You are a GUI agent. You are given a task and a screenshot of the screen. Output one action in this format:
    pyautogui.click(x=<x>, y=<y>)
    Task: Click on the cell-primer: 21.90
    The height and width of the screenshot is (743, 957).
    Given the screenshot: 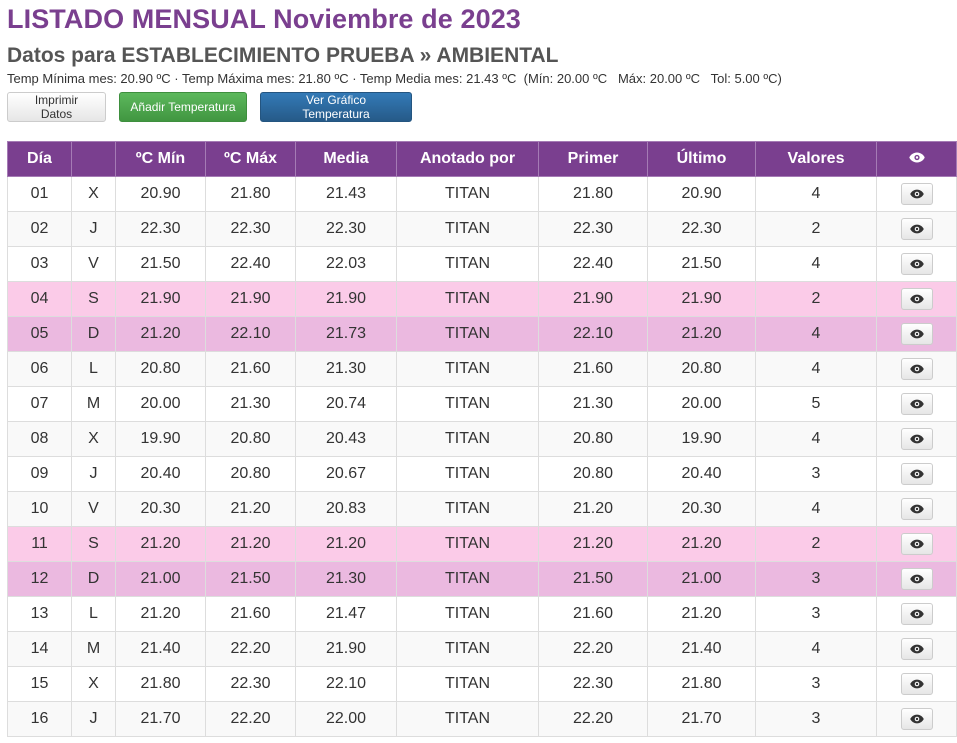 What is the action you would take?
    pyautogui.click(x=593, y=299)
    